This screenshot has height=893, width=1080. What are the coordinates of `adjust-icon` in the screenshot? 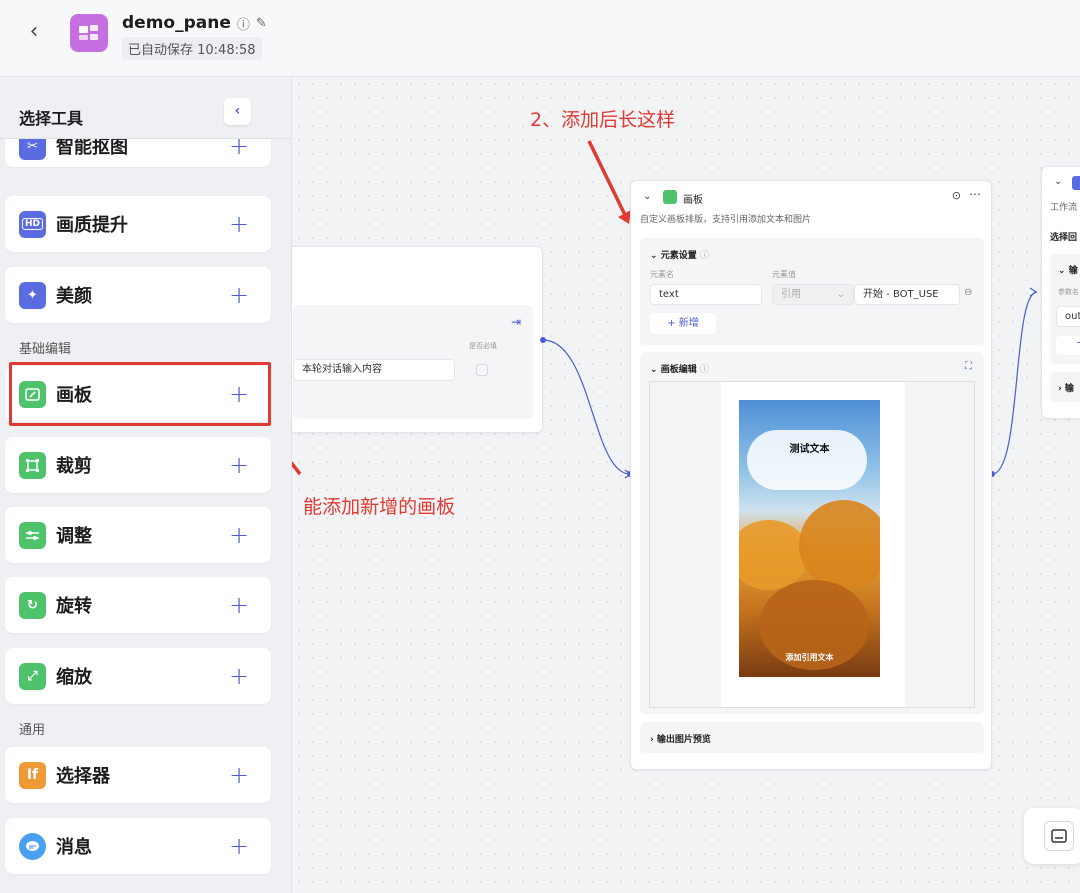 It's located at (32, 535).